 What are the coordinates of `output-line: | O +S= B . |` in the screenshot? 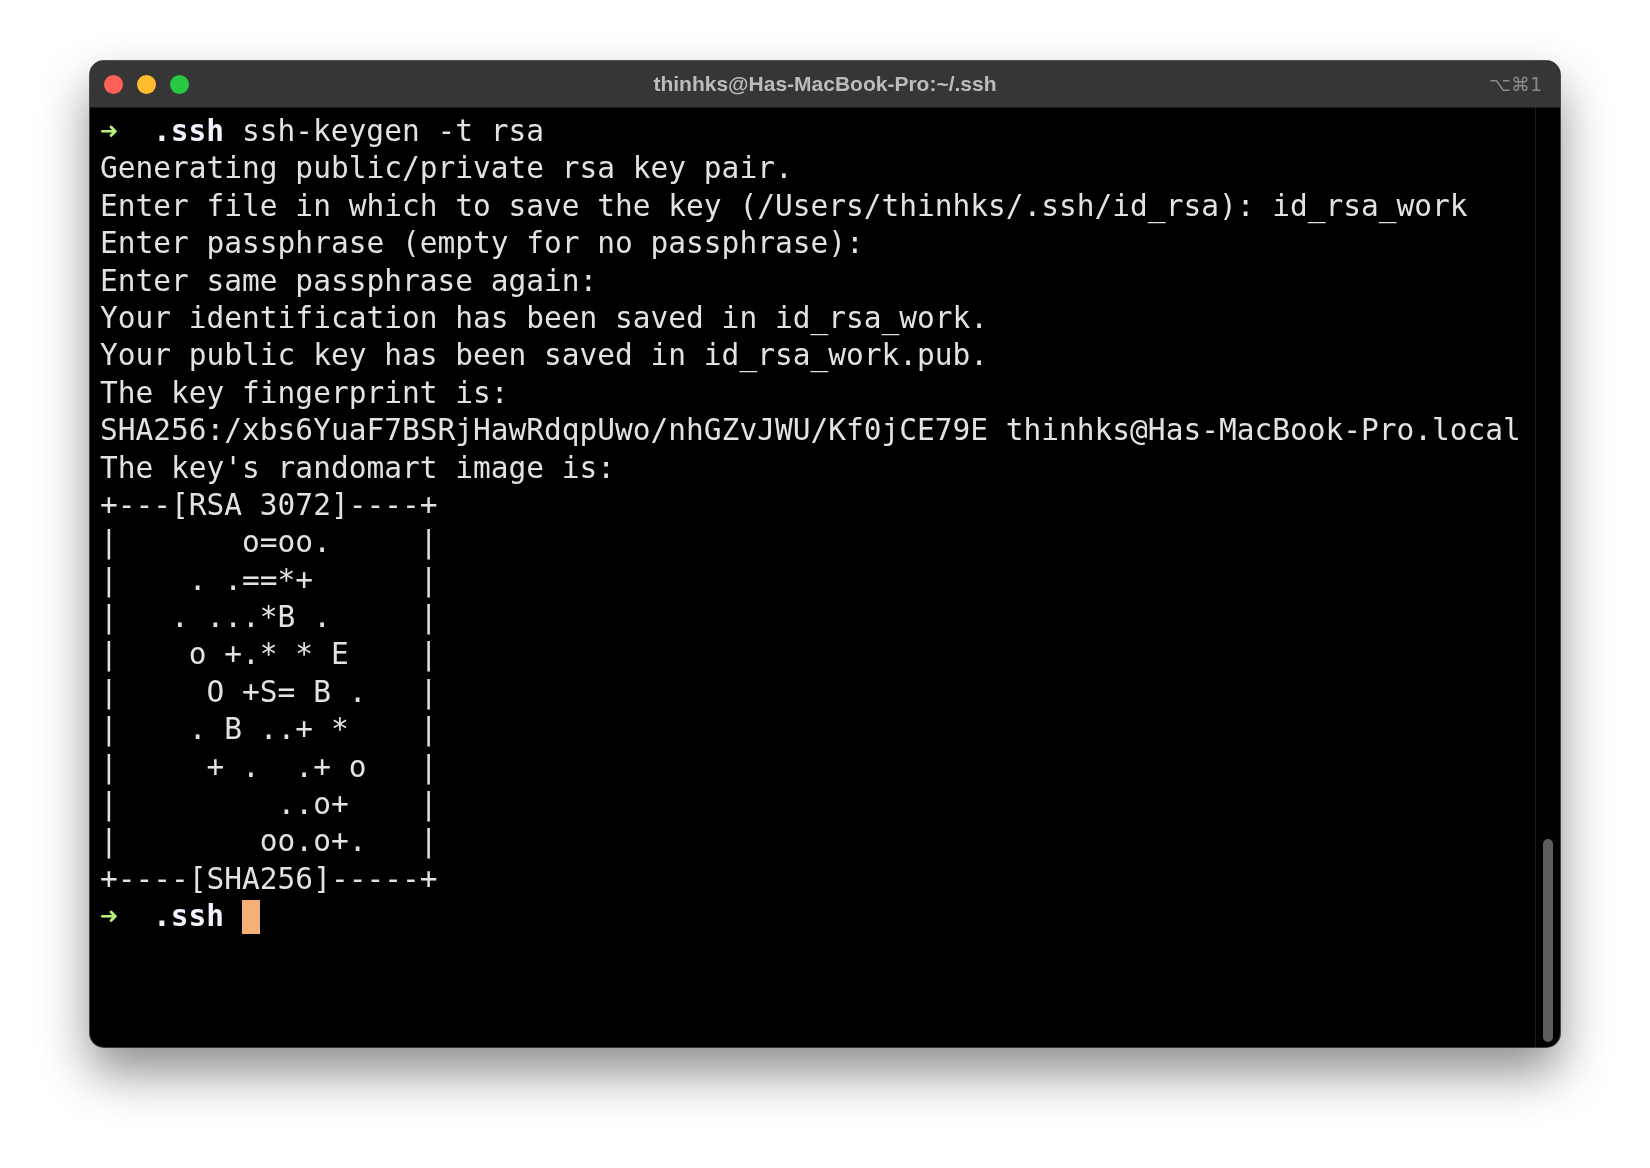 It's located at (269, 692).